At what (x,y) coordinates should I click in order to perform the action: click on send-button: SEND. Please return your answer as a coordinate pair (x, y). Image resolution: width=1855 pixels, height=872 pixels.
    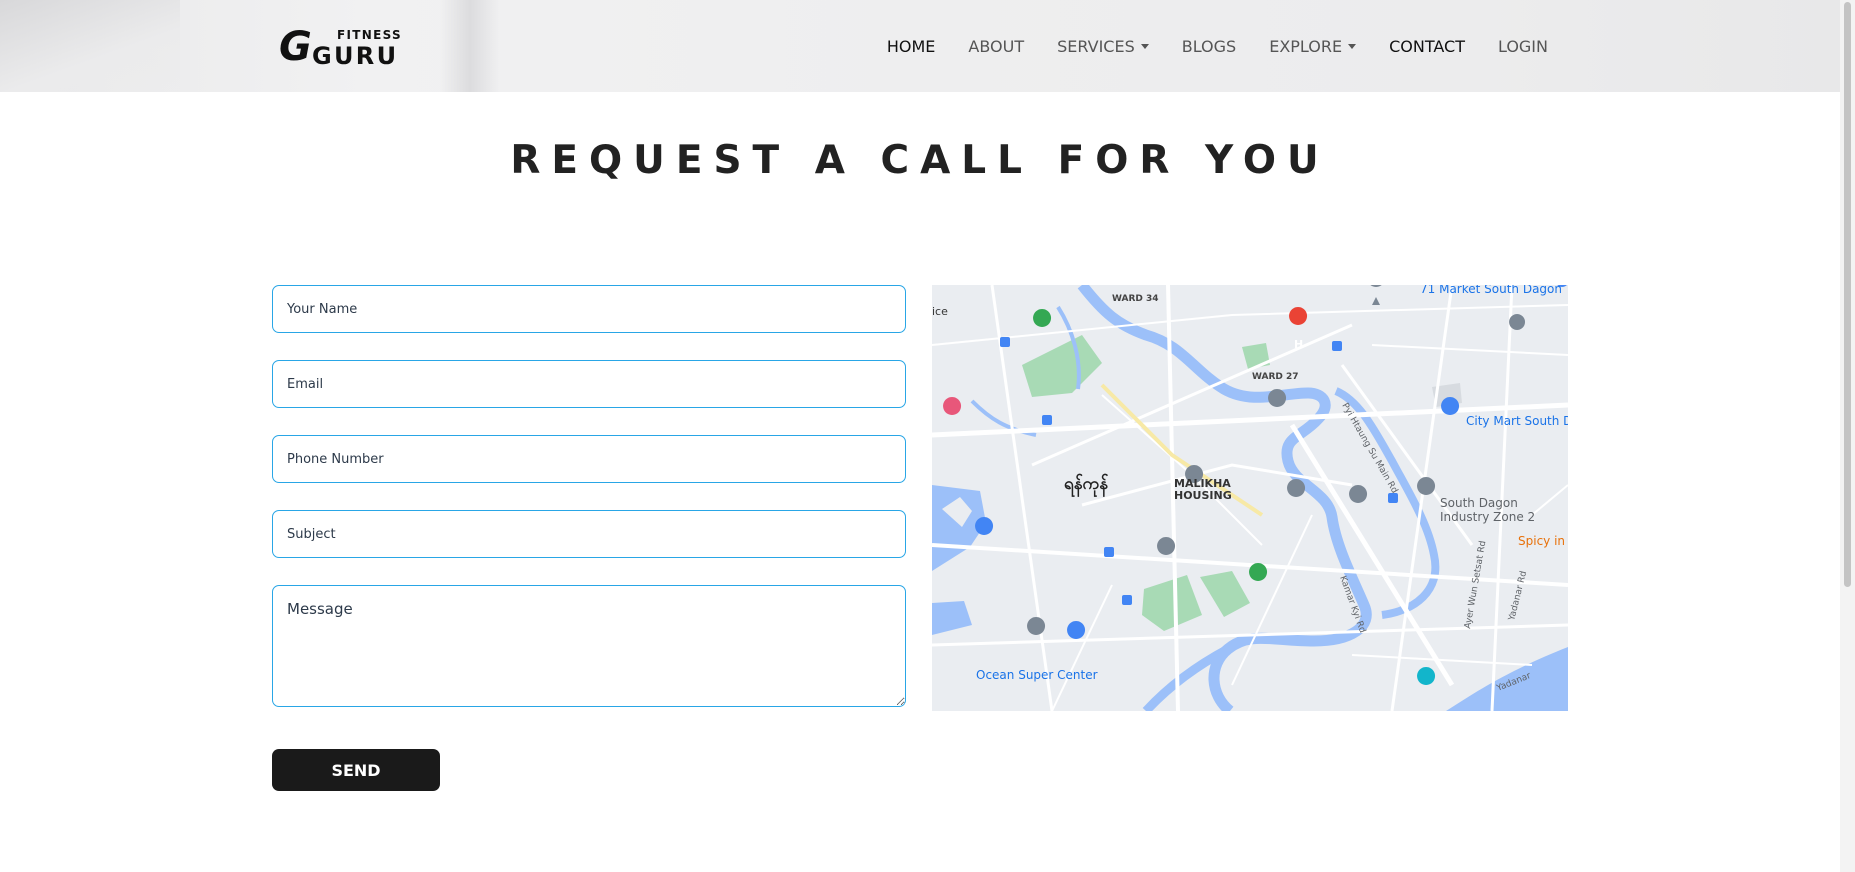
    Looking at the image, I should click on (356, 770).